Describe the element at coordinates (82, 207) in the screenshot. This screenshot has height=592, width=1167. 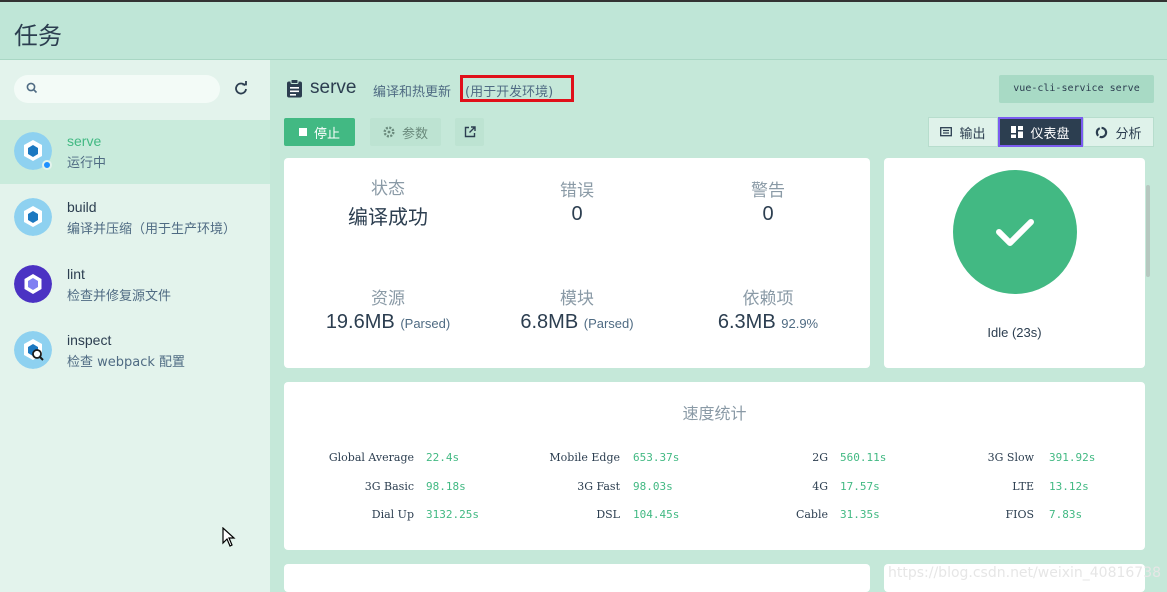
I see `task-name: build` at that location.